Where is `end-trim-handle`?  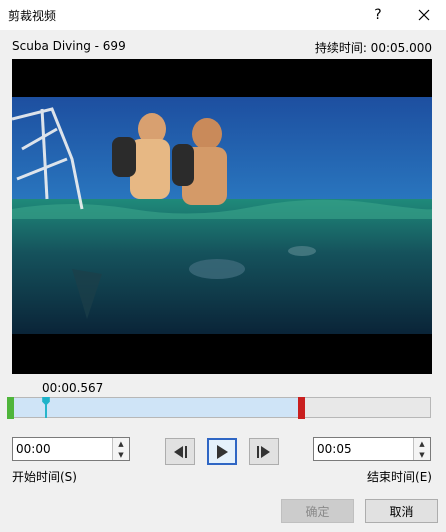
end-trim-handle is located at coordinates (301, 408).